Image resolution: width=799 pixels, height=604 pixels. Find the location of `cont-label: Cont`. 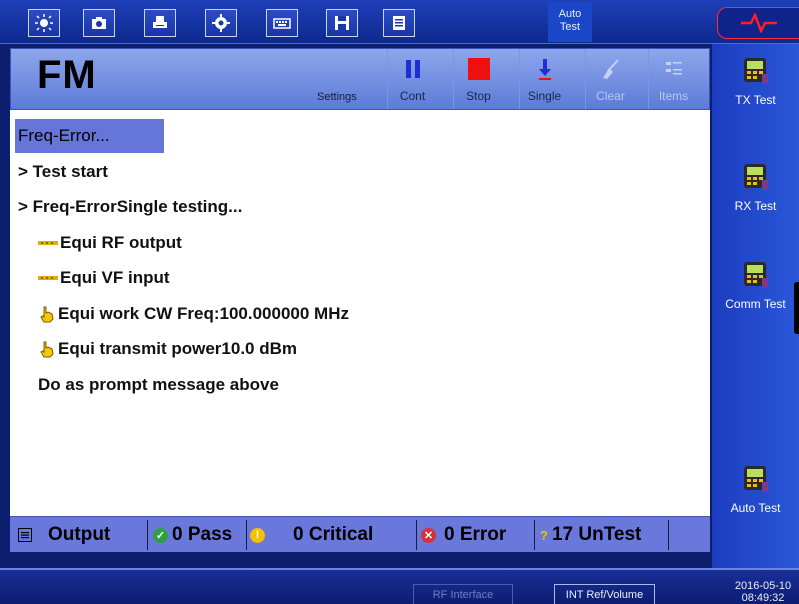

cont-label: Cont is located at coordinates (412, 96).